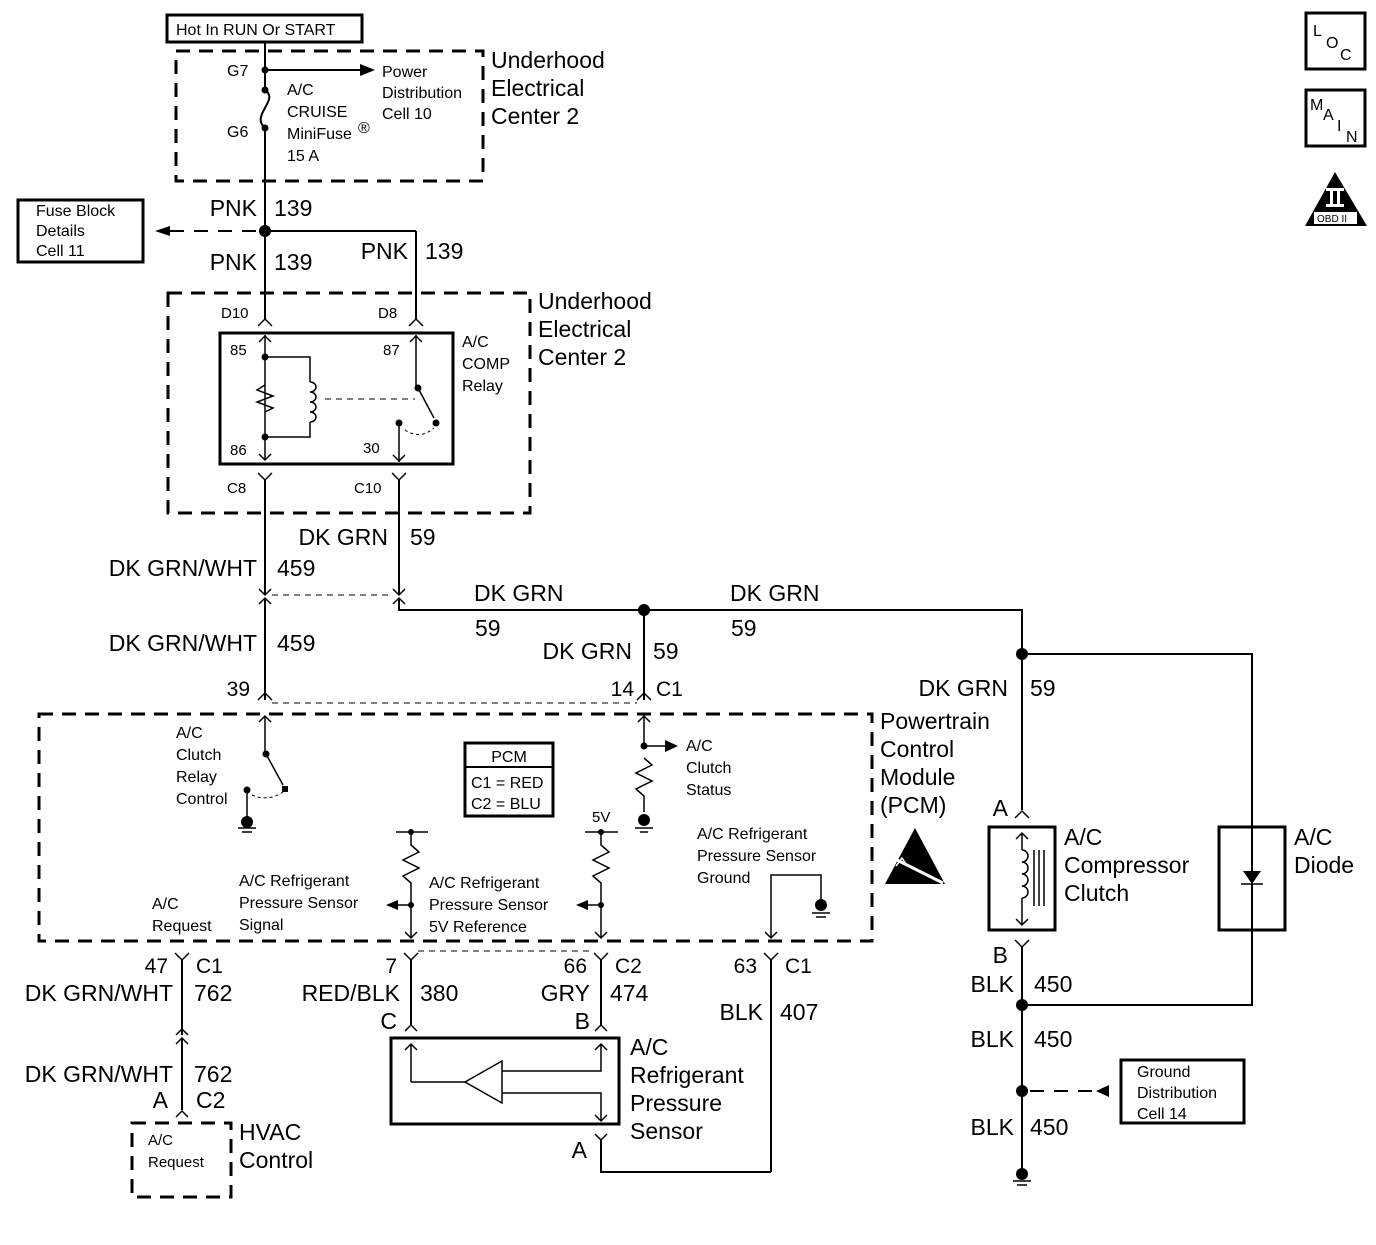 This screenshot has height=1245, width=1376. Describe the element at coordinates (336, 257) in the screenshot. I see `pnk-139-wires: PNK 139 PNK 139 PNK 139` at that location.